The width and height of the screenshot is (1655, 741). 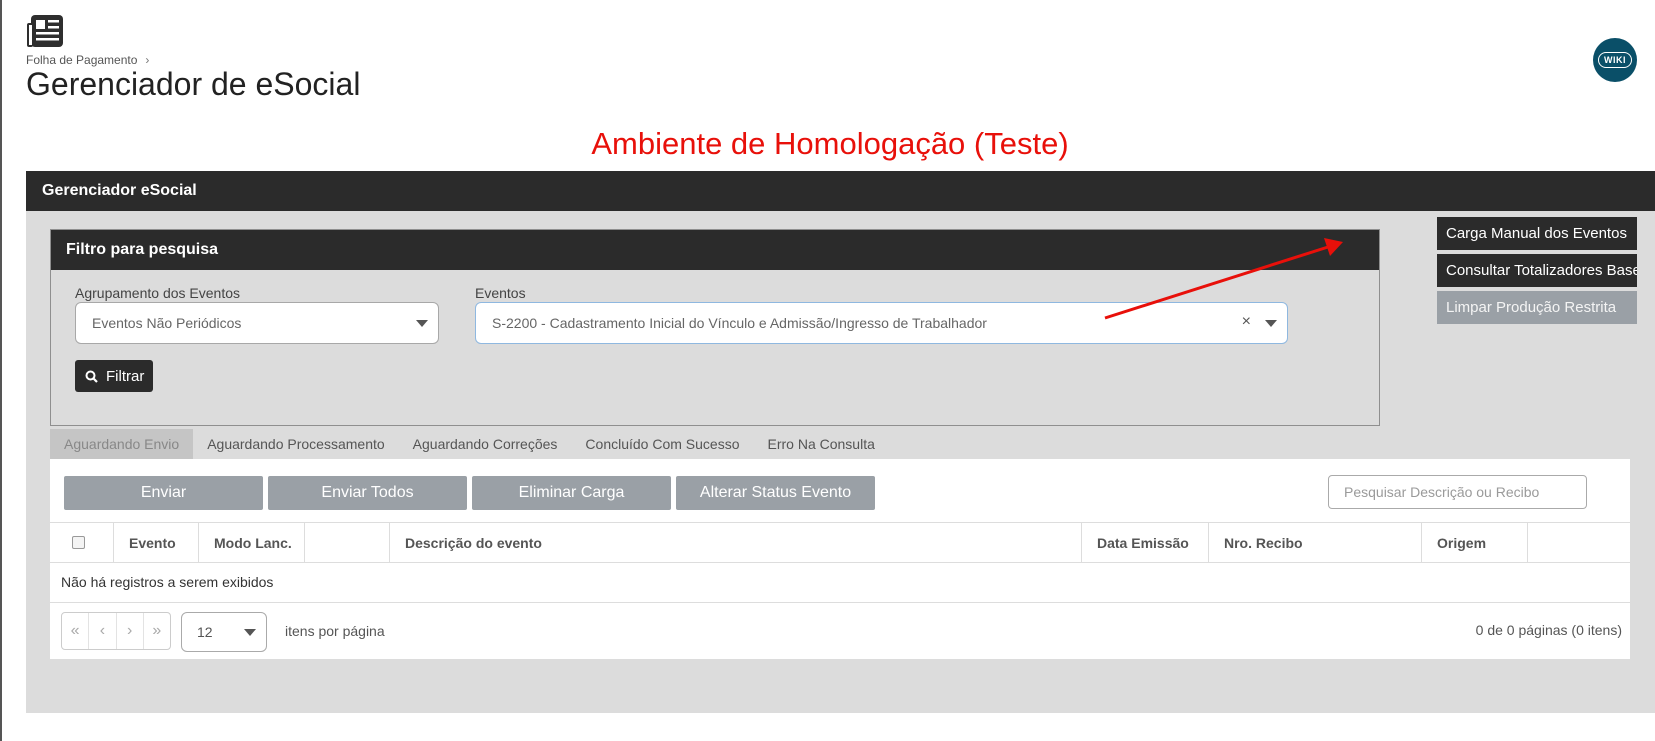 I want to click on last-page-icon: », so click(x=157, y=631).